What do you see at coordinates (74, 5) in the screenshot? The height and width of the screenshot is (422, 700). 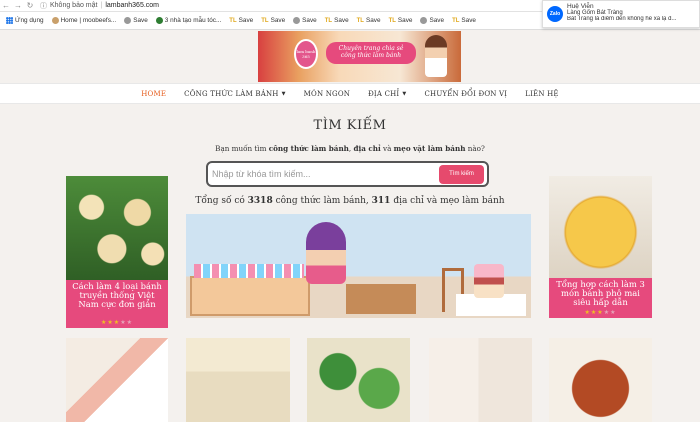 I see `not-secure-label: Không bảo mật` at bounding box center [74, 5].